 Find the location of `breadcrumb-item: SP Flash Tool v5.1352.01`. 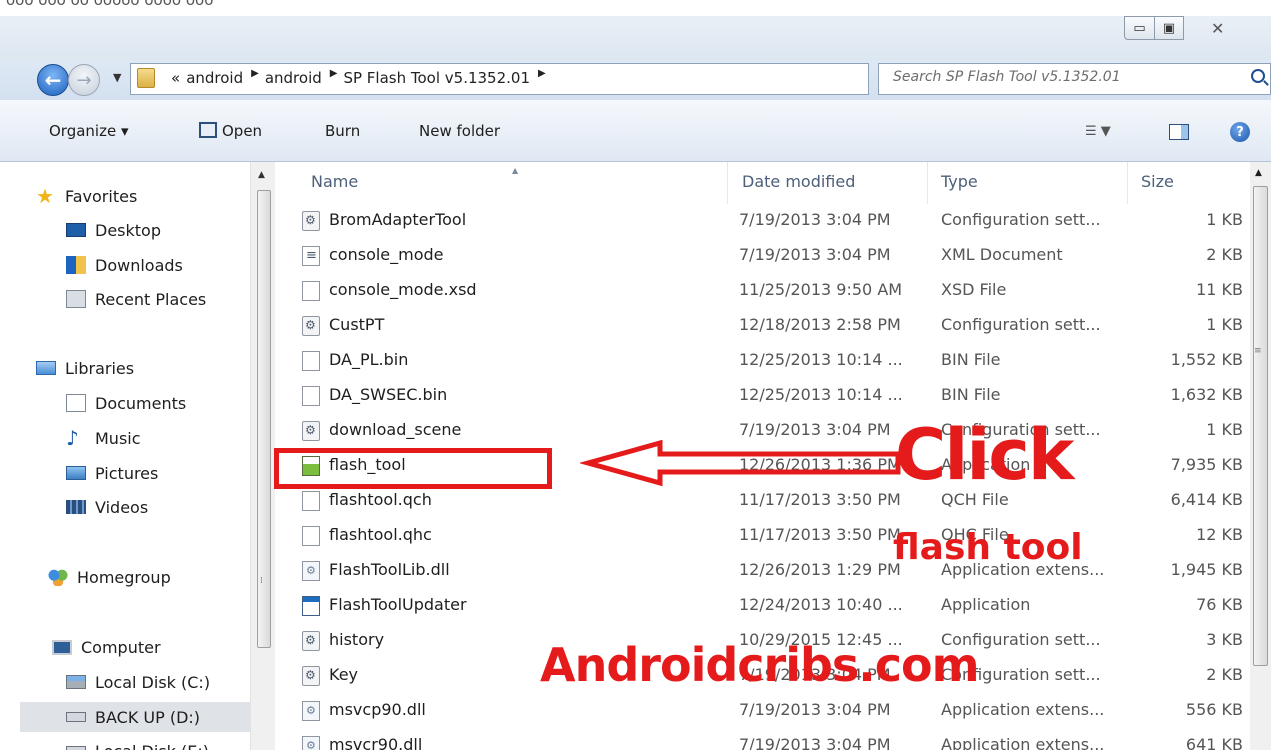

breadcrumb-item: SP Flash Tool v5.1352.01 is located at coordinates (436, 78).